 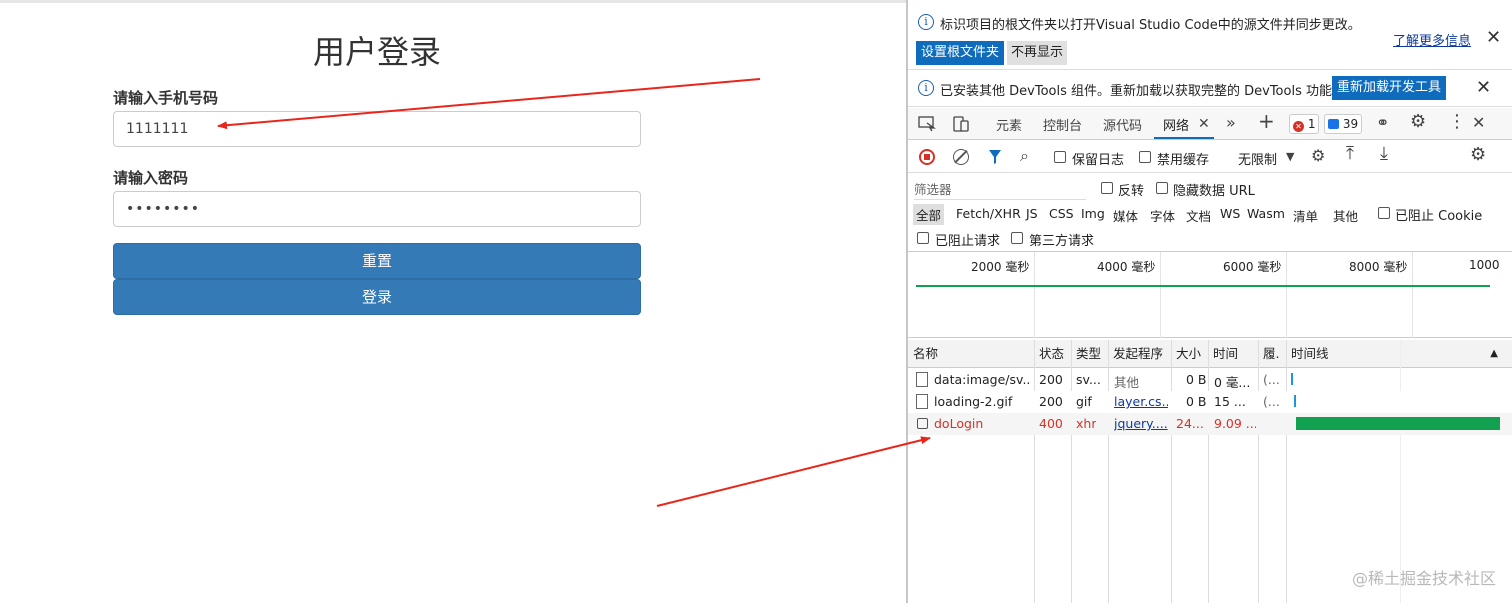 I want to click on active-tab-indicator, so click(x=1184, y=138).